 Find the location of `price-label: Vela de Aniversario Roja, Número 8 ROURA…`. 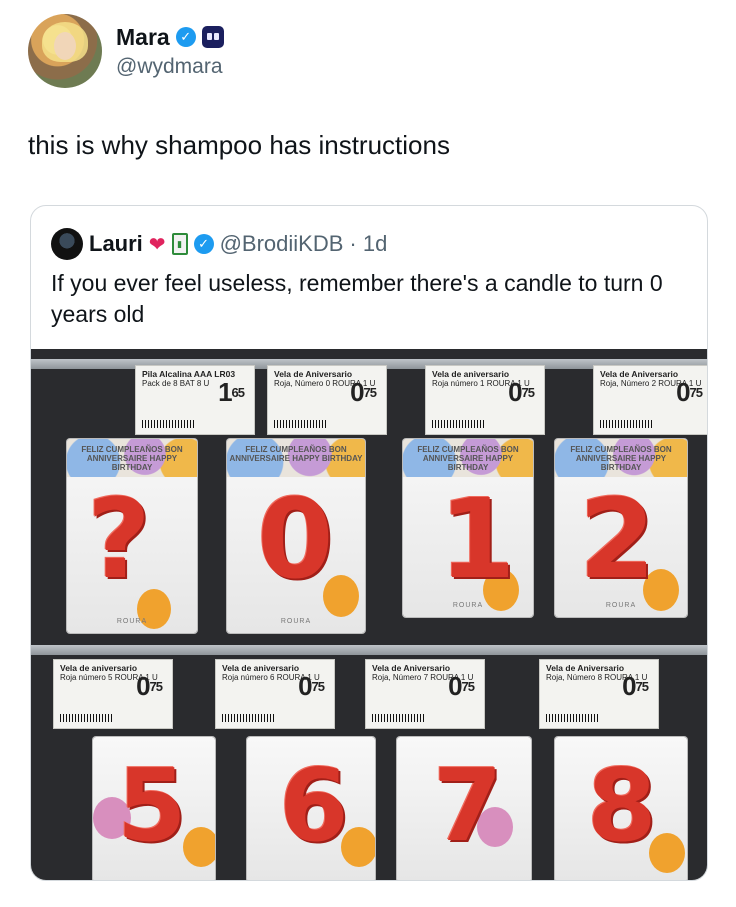

price-label: Vela de Aniversario Roja, Número 8 ROURA… is located at coordinates (599, 694).